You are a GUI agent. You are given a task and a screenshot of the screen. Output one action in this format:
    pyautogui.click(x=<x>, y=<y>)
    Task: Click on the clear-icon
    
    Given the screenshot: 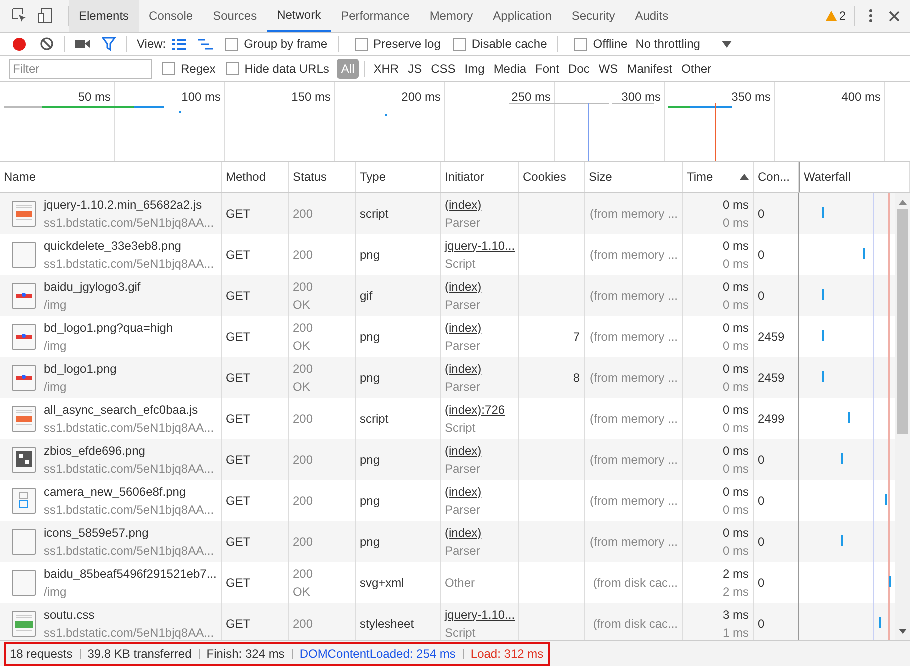 What is the action you would take?
    pyautogui.click(x=47, y=44)
    